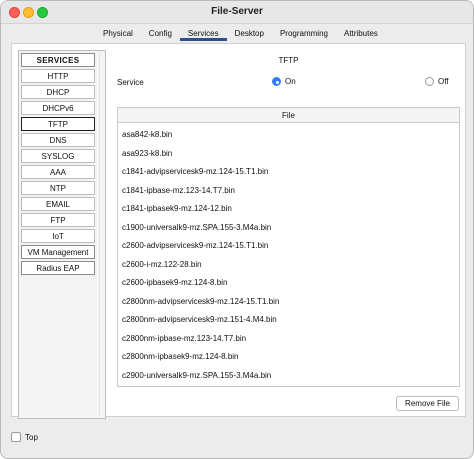 This screenshot has width=474, height=459. What do you see at coordinates (276, 81) in the screenshot?
I see `service-on-radio` at bounding box center [276, 81].